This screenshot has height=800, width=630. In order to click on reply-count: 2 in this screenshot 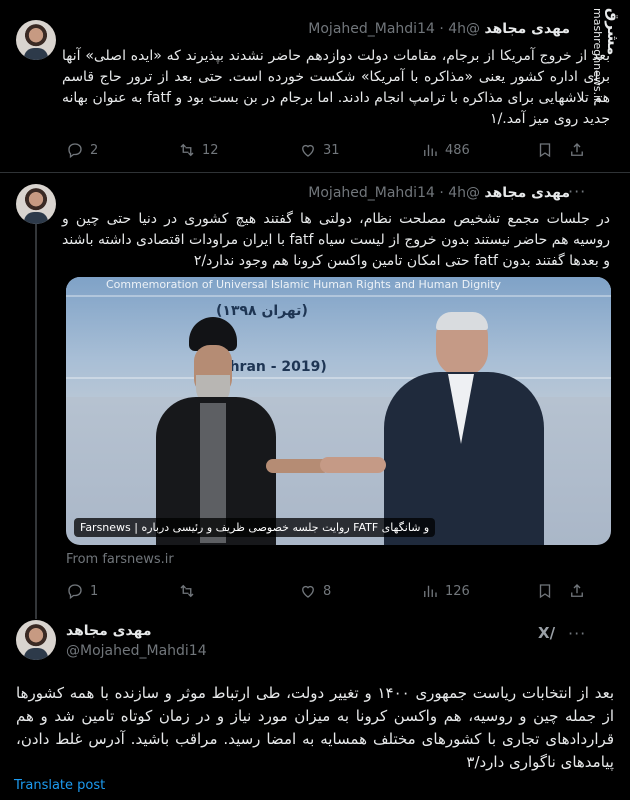, I will do `click(94, 150)`.